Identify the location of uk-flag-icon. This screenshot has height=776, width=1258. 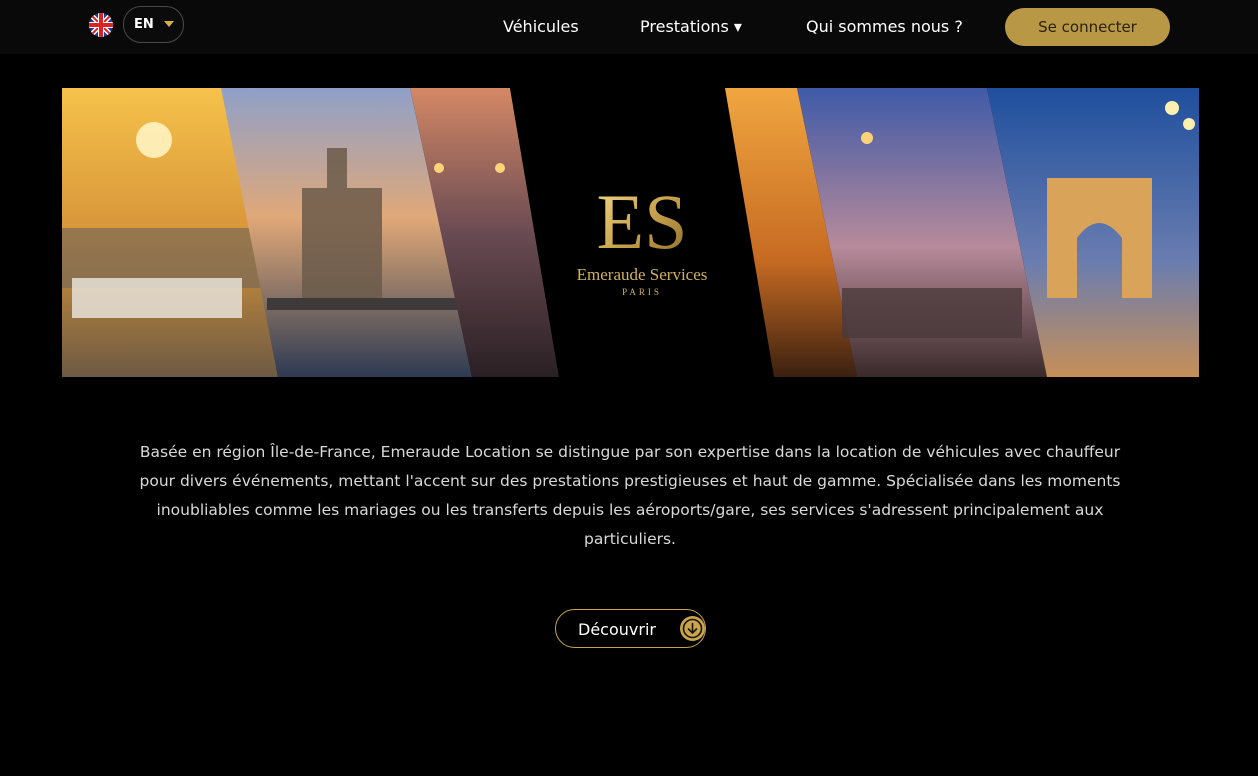
(101, 25).